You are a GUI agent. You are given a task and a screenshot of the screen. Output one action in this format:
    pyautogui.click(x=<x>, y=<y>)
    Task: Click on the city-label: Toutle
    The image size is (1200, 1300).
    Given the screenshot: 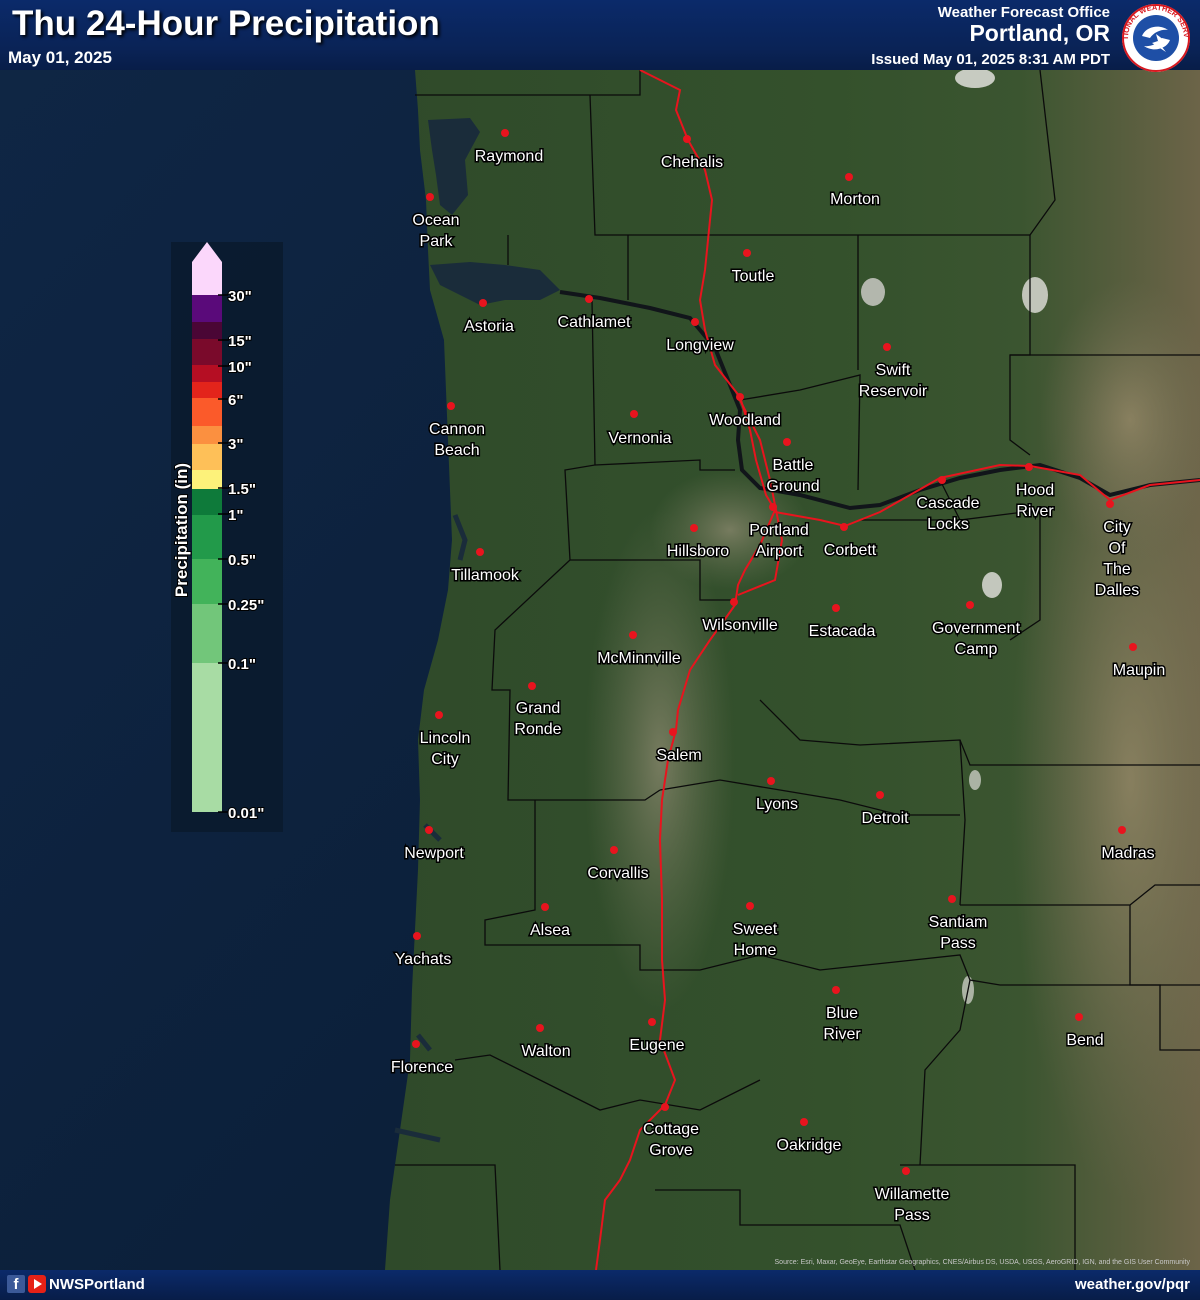 What is the action you would take?
    pyautogui.click(x=753, y=276)
    